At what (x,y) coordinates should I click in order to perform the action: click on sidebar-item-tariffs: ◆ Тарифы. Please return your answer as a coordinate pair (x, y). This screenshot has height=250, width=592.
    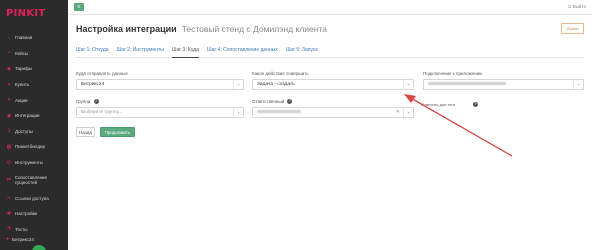
    Looking at the image, I should click on (34, 69).